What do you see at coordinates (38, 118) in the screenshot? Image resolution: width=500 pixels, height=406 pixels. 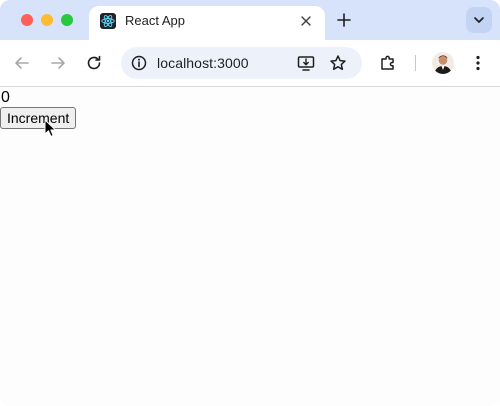 I see `increment-button: Increment` at bounding box center [38, 118].